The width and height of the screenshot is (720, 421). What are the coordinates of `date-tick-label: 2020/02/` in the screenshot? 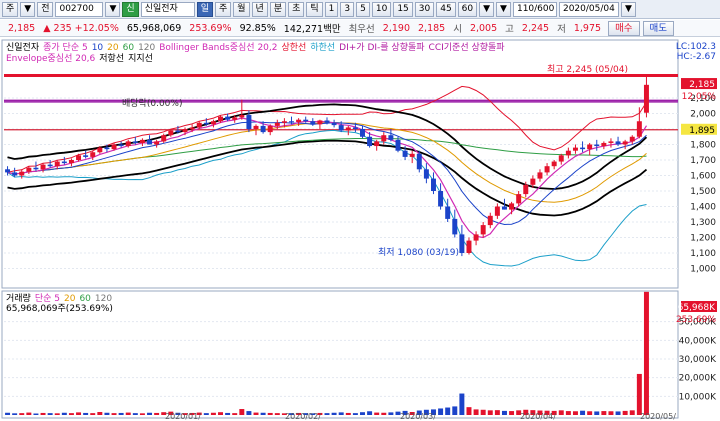 It's located at (303, 416).